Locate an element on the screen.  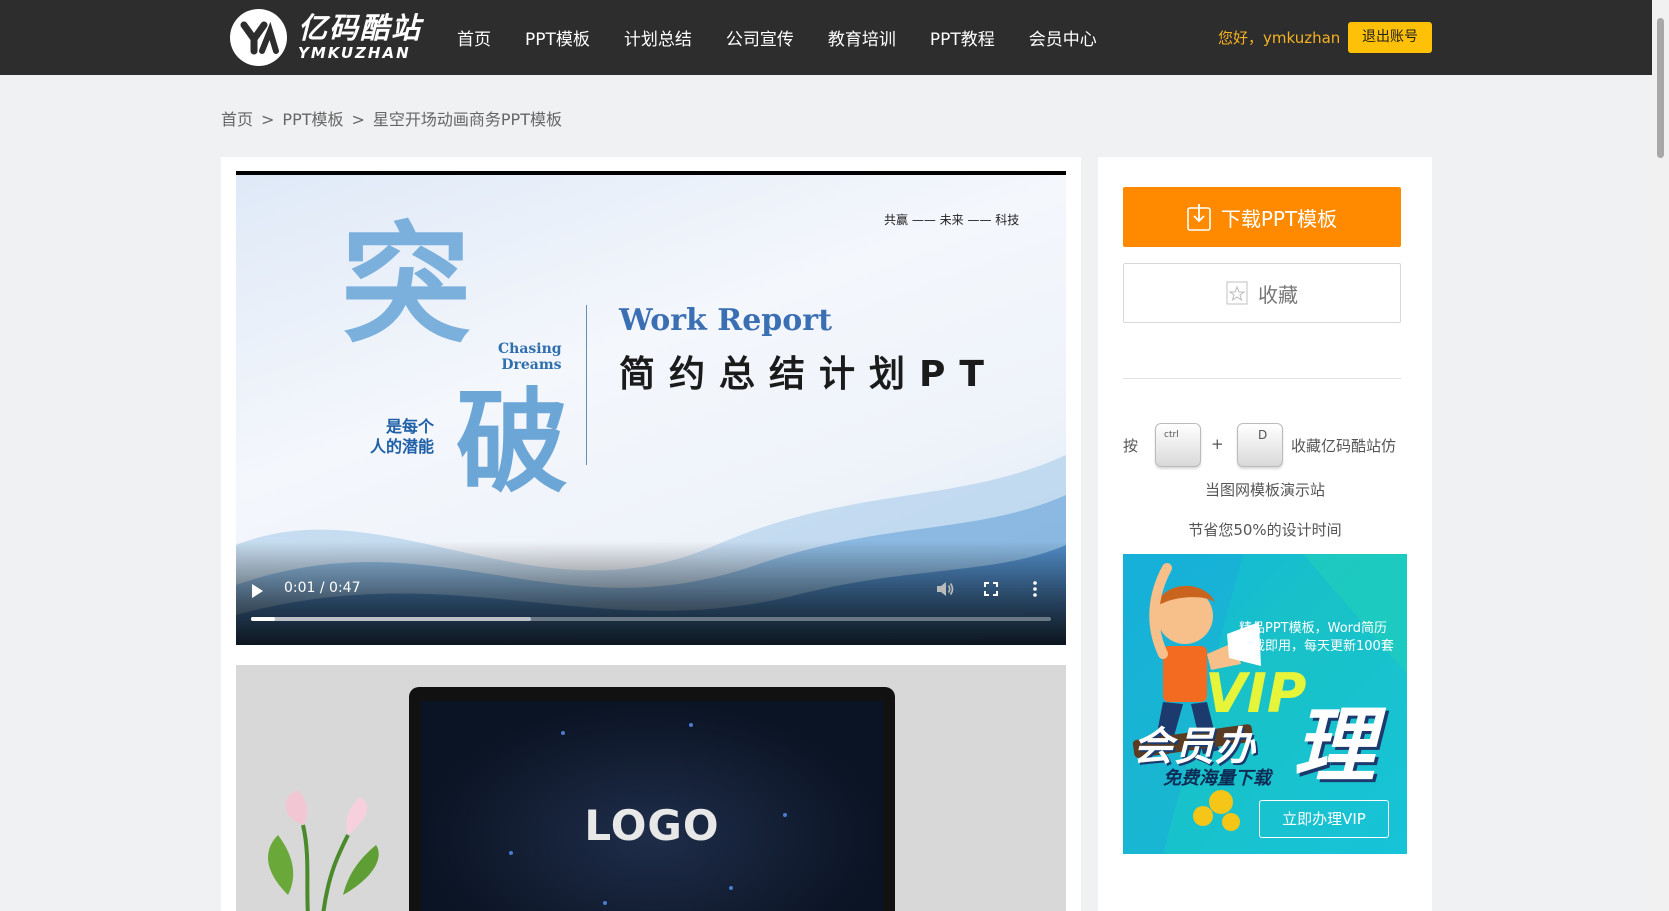
tip-press-text: 按 is located at coordinates (1131, 446).